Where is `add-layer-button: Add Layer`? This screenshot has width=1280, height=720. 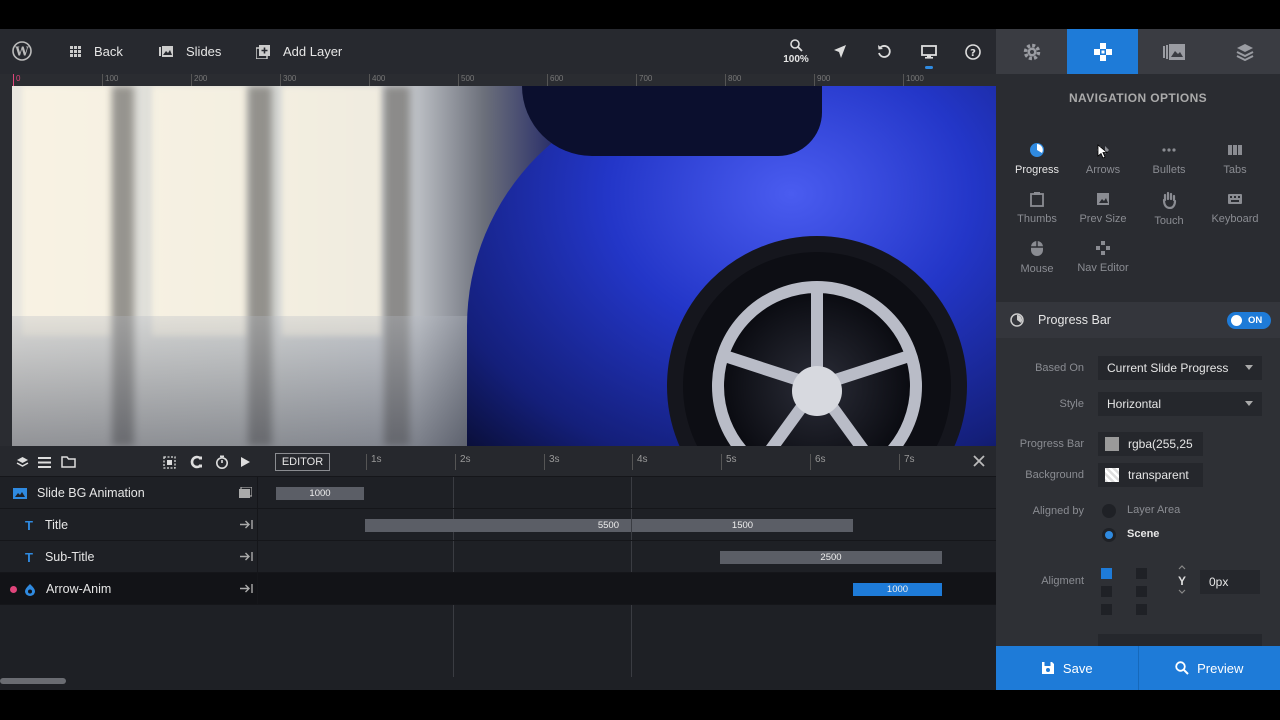
add-layer-button: Add Layer is located at coordinates (299, 51).